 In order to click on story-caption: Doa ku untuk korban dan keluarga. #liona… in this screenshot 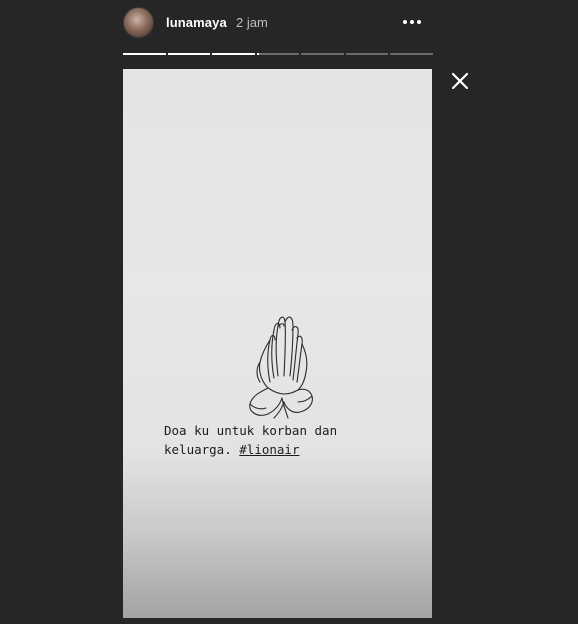, I will do `click(294, 440)`.